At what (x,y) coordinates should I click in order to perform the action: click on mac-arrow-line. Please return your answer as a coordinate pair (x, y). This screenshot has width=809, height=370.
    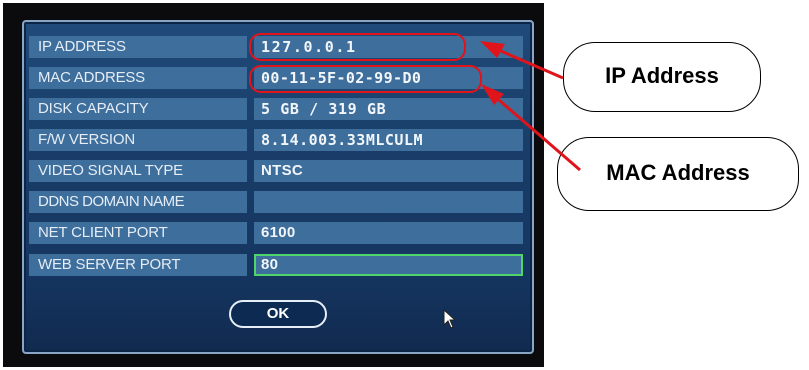
    Looking at the image, I should click on (536, 132).